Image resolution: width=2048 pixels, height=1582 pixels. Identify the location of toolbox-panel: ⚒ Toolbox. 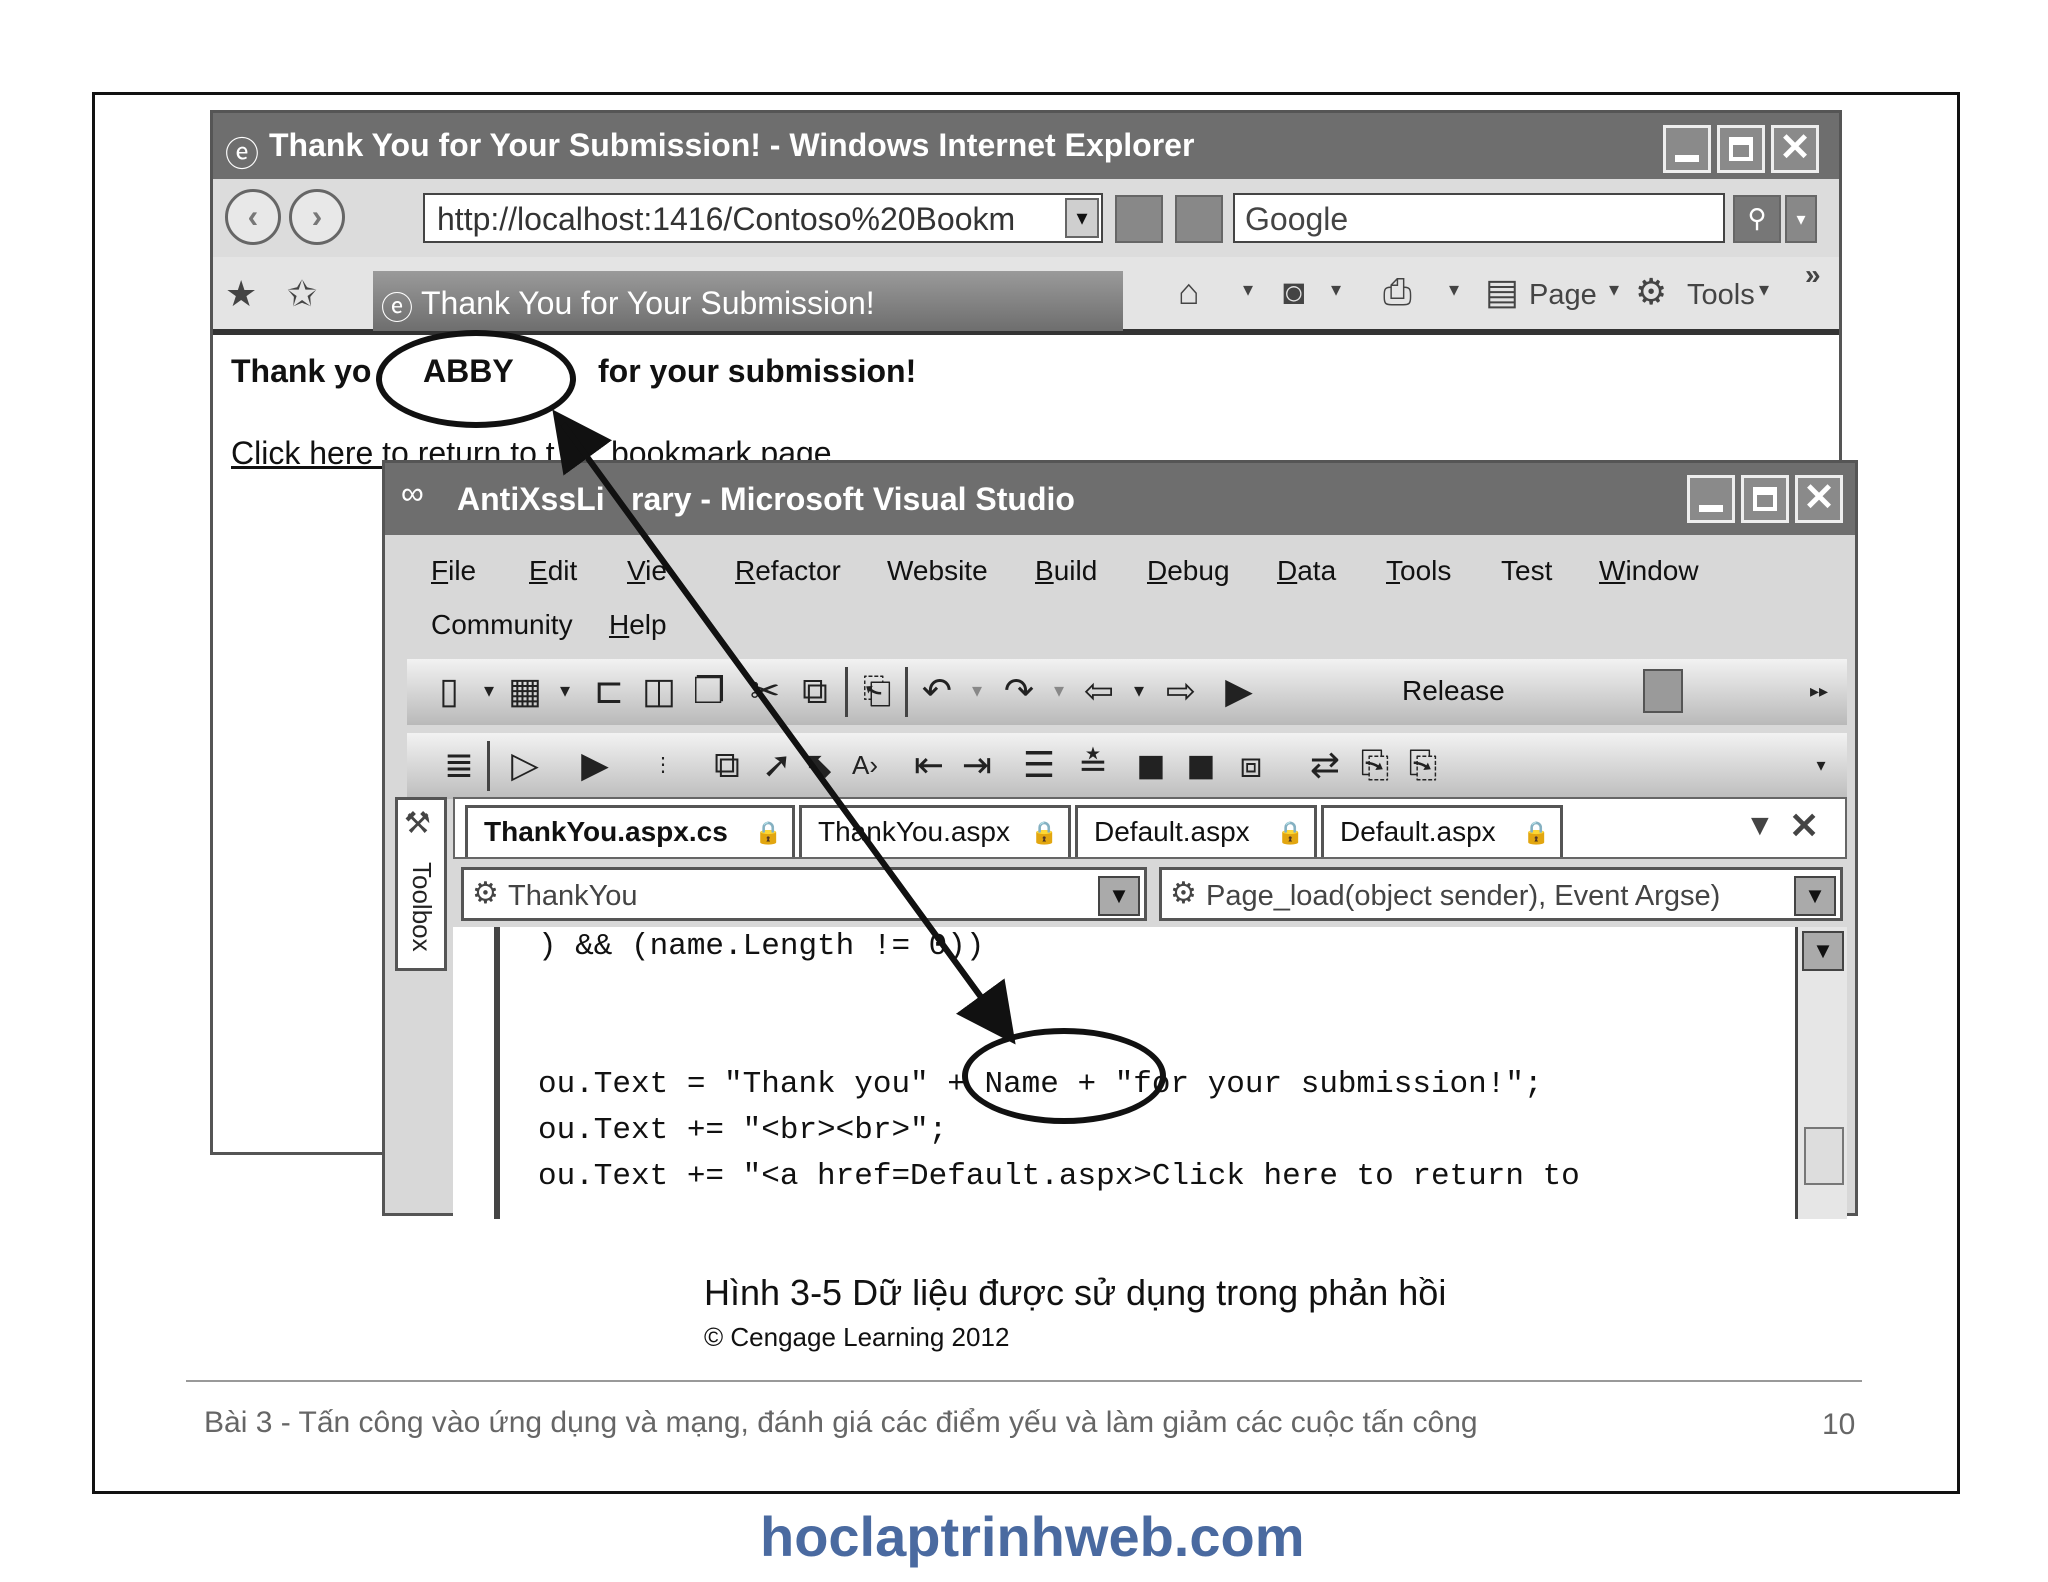
(421, 884).